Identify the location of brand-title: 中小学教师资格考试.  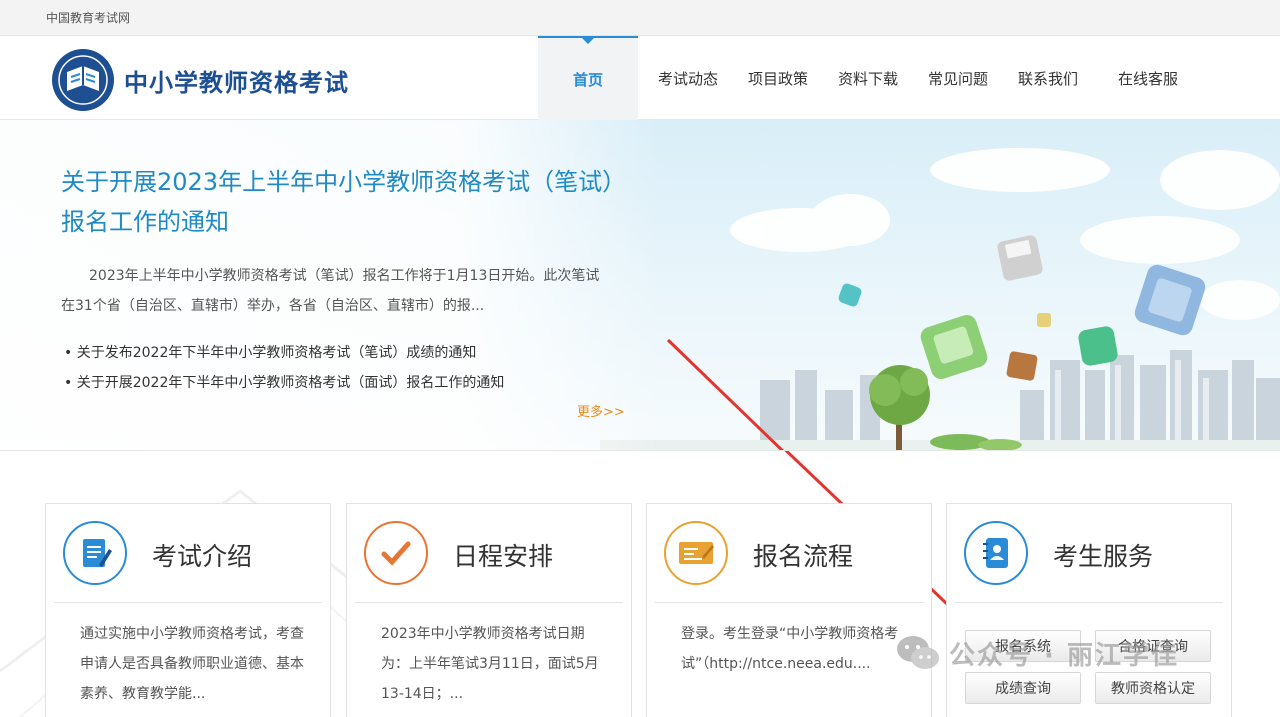
(236, 80).